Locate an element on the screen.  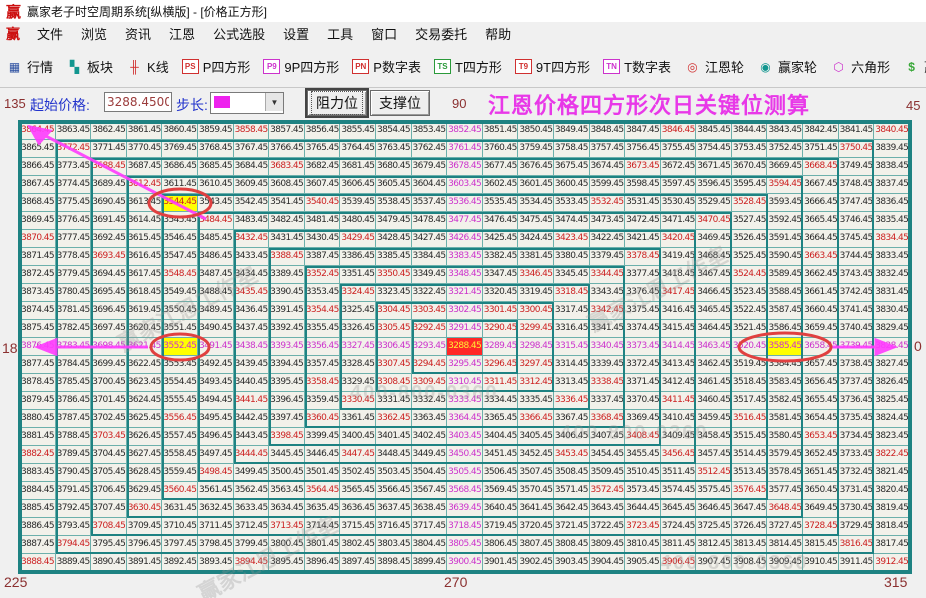
price-cell: 3612.45 is located at coordinates (144, 185).